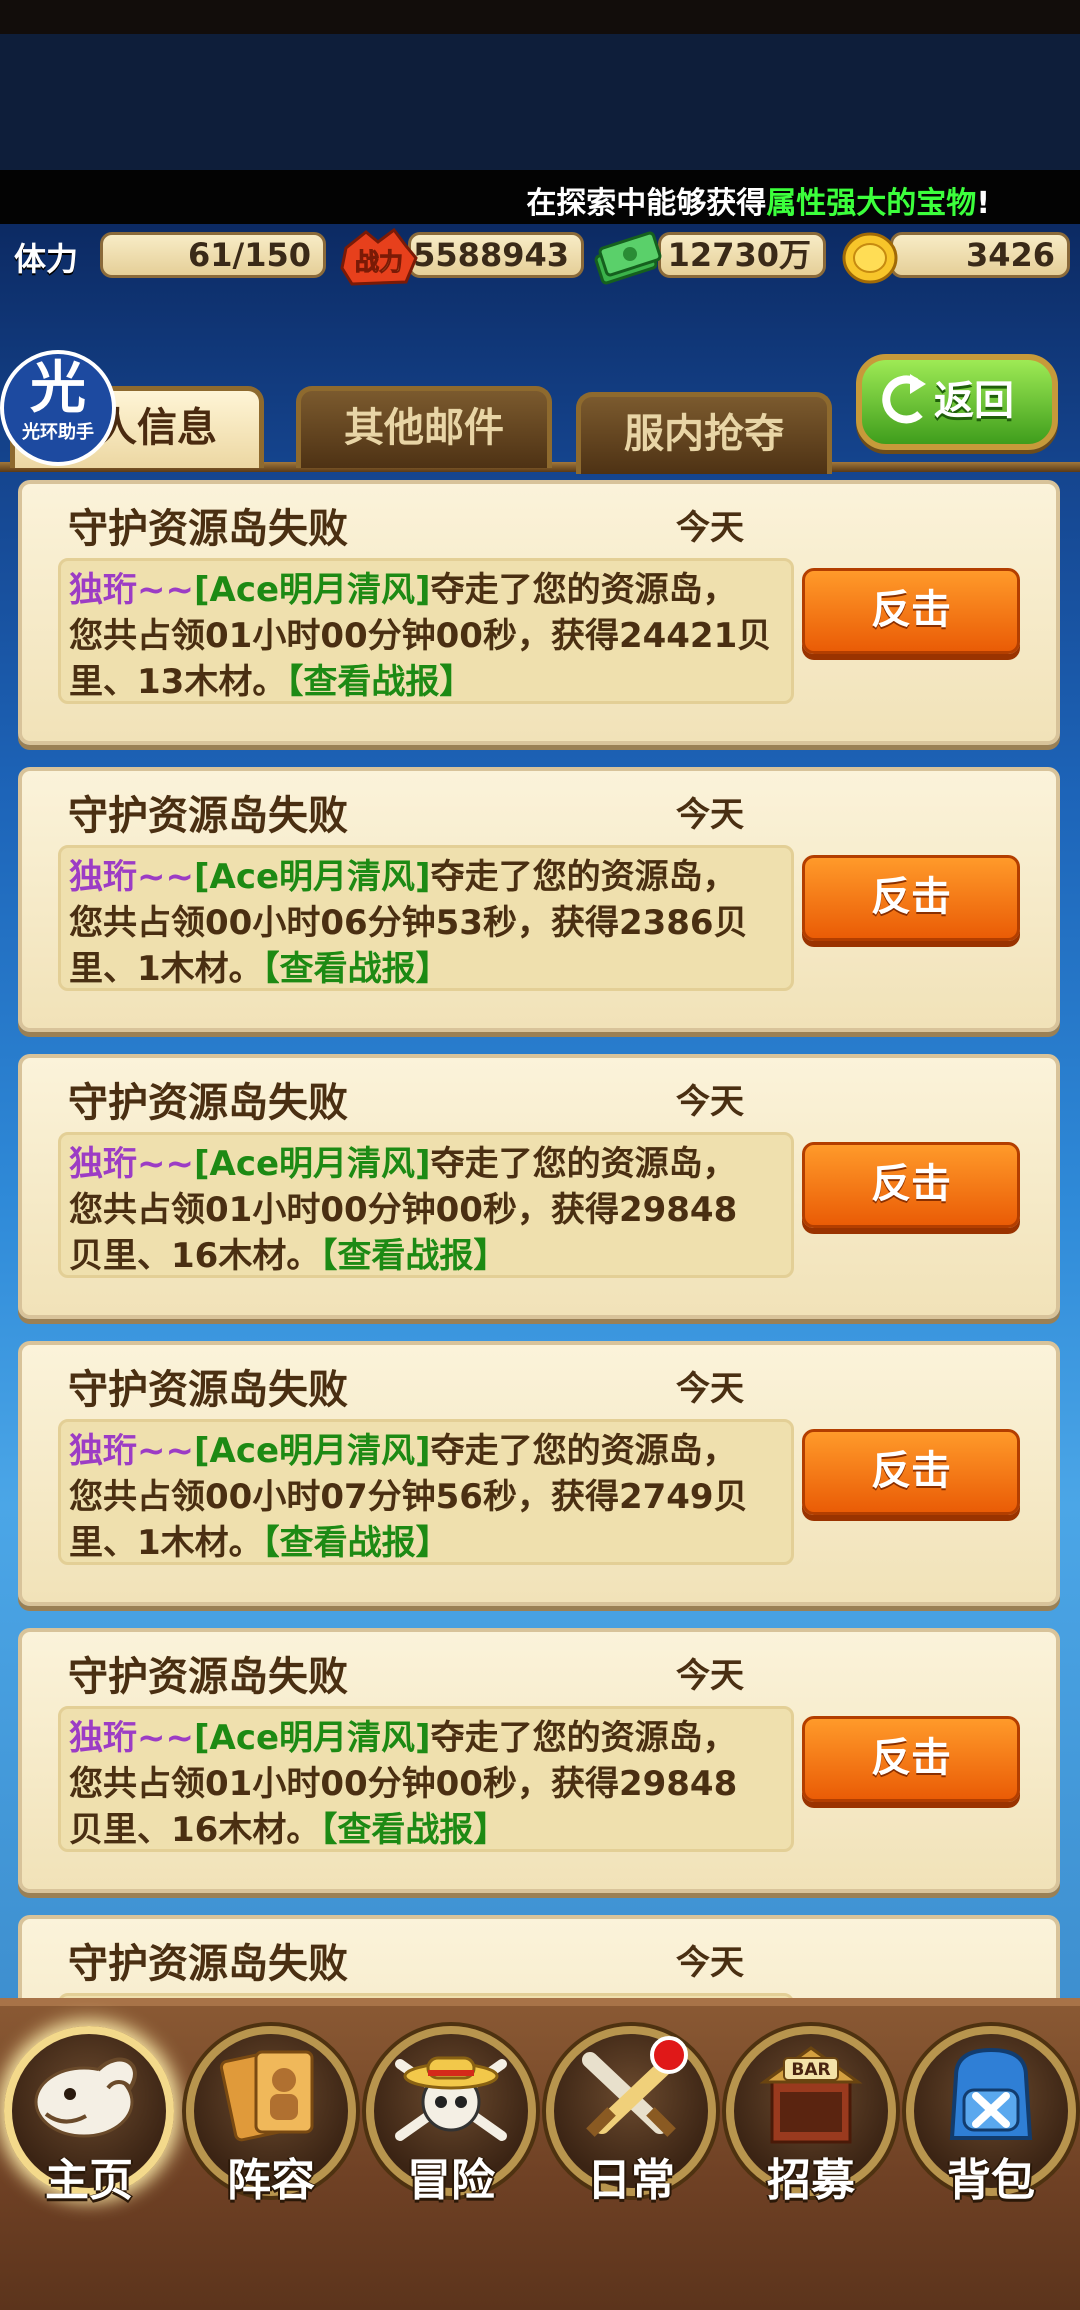 The height and width of the screenshot is (2310, 1080). I want to click on merry-goat-icon, so click(85, 2097).